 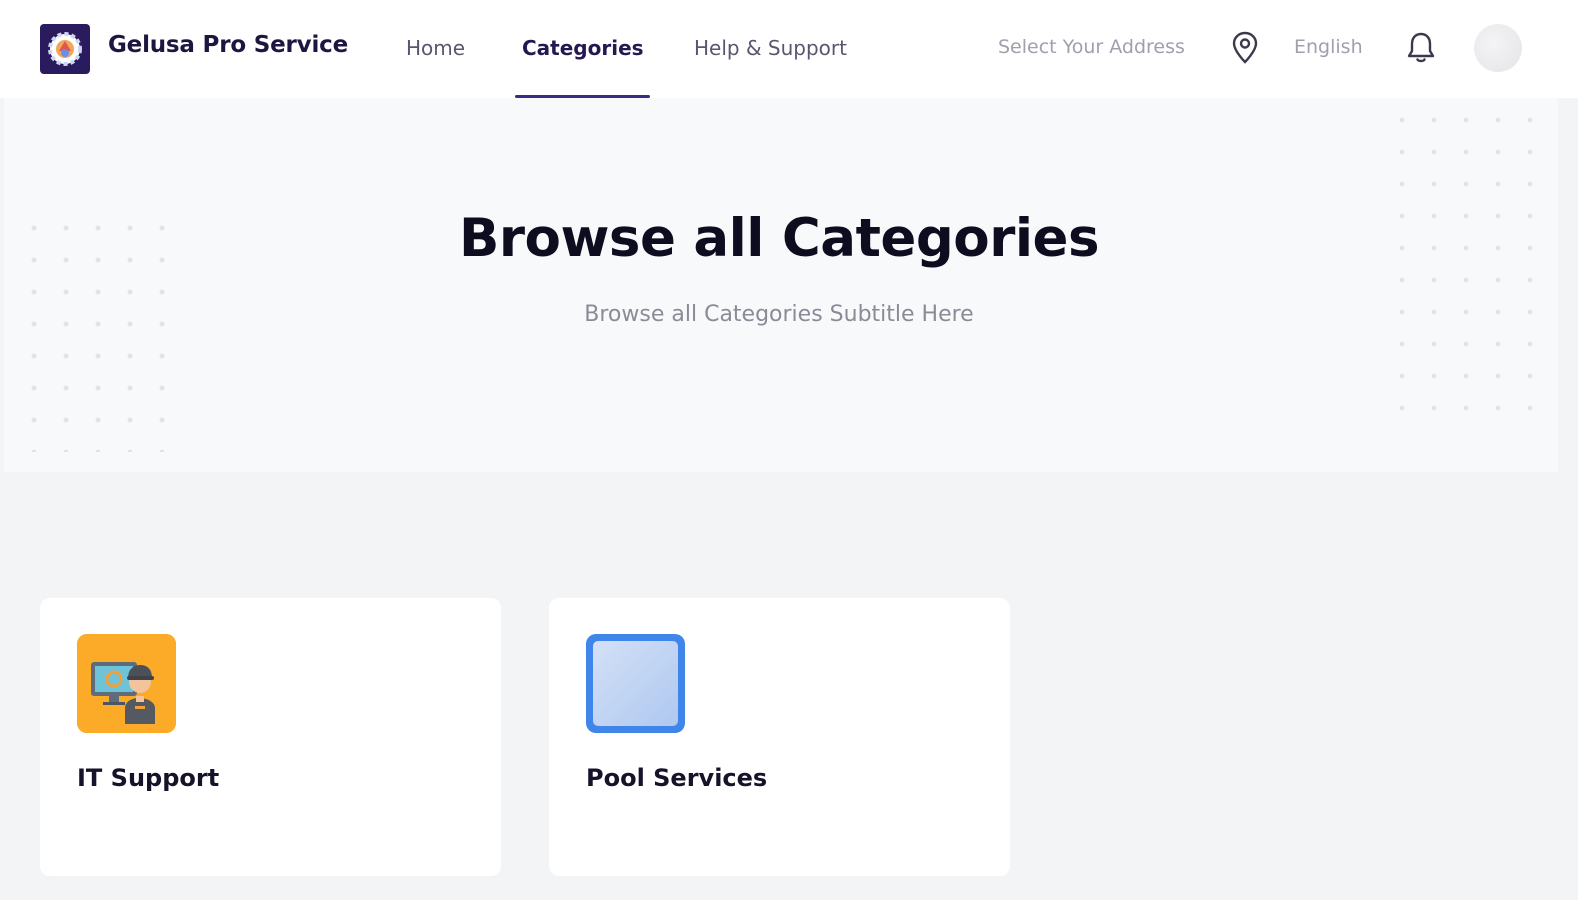 I want to click on category-name: IT Support, so click(x=148, y=778).